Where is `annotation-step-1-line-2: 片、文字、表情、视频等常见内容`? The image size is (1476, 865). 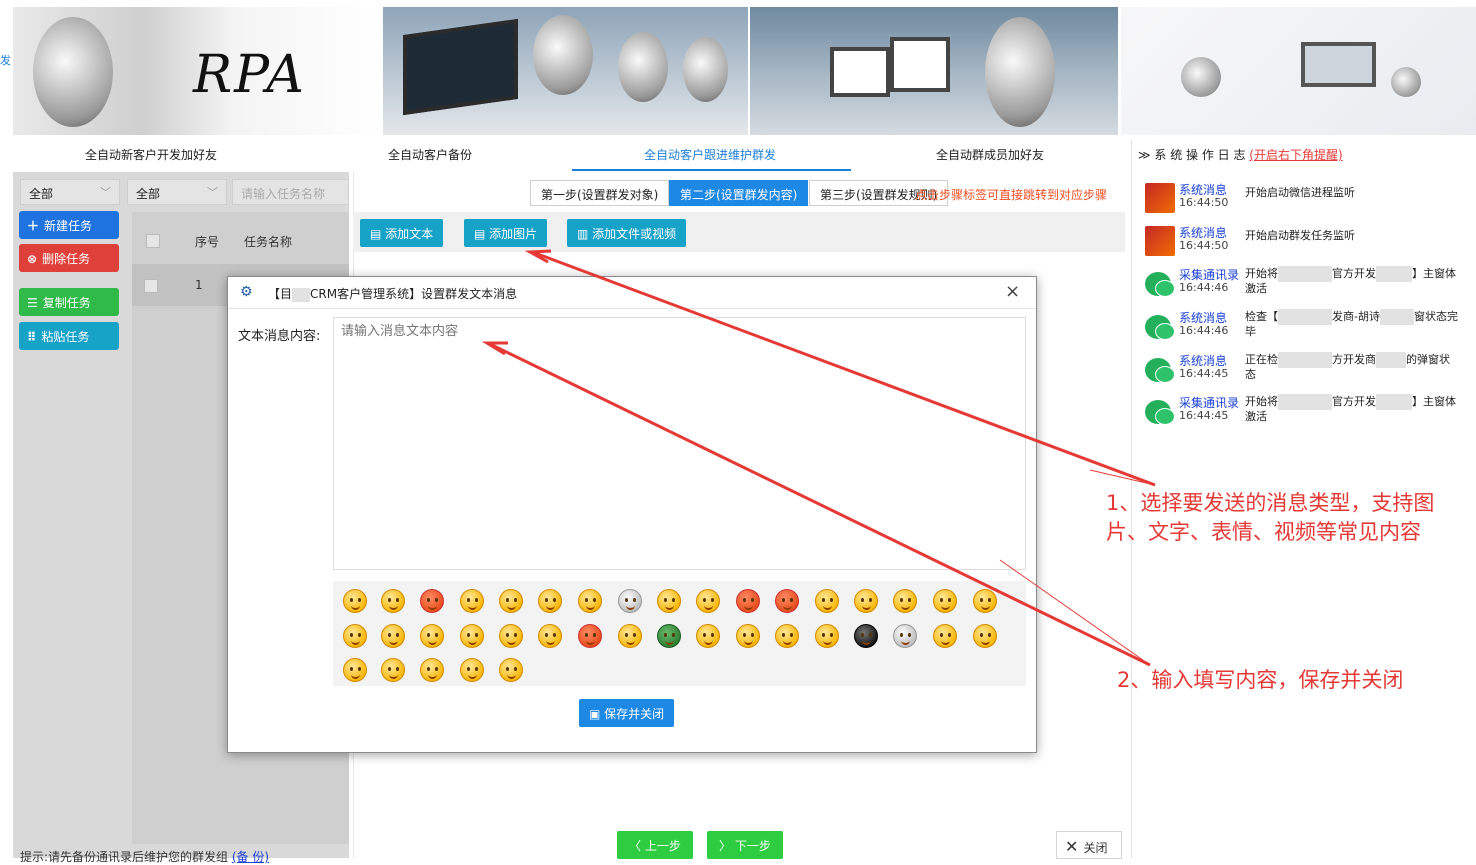
annotation-step-1-line-2: 片、文字、表情、视频等常见内容 is located at coordinates (1263, 532).